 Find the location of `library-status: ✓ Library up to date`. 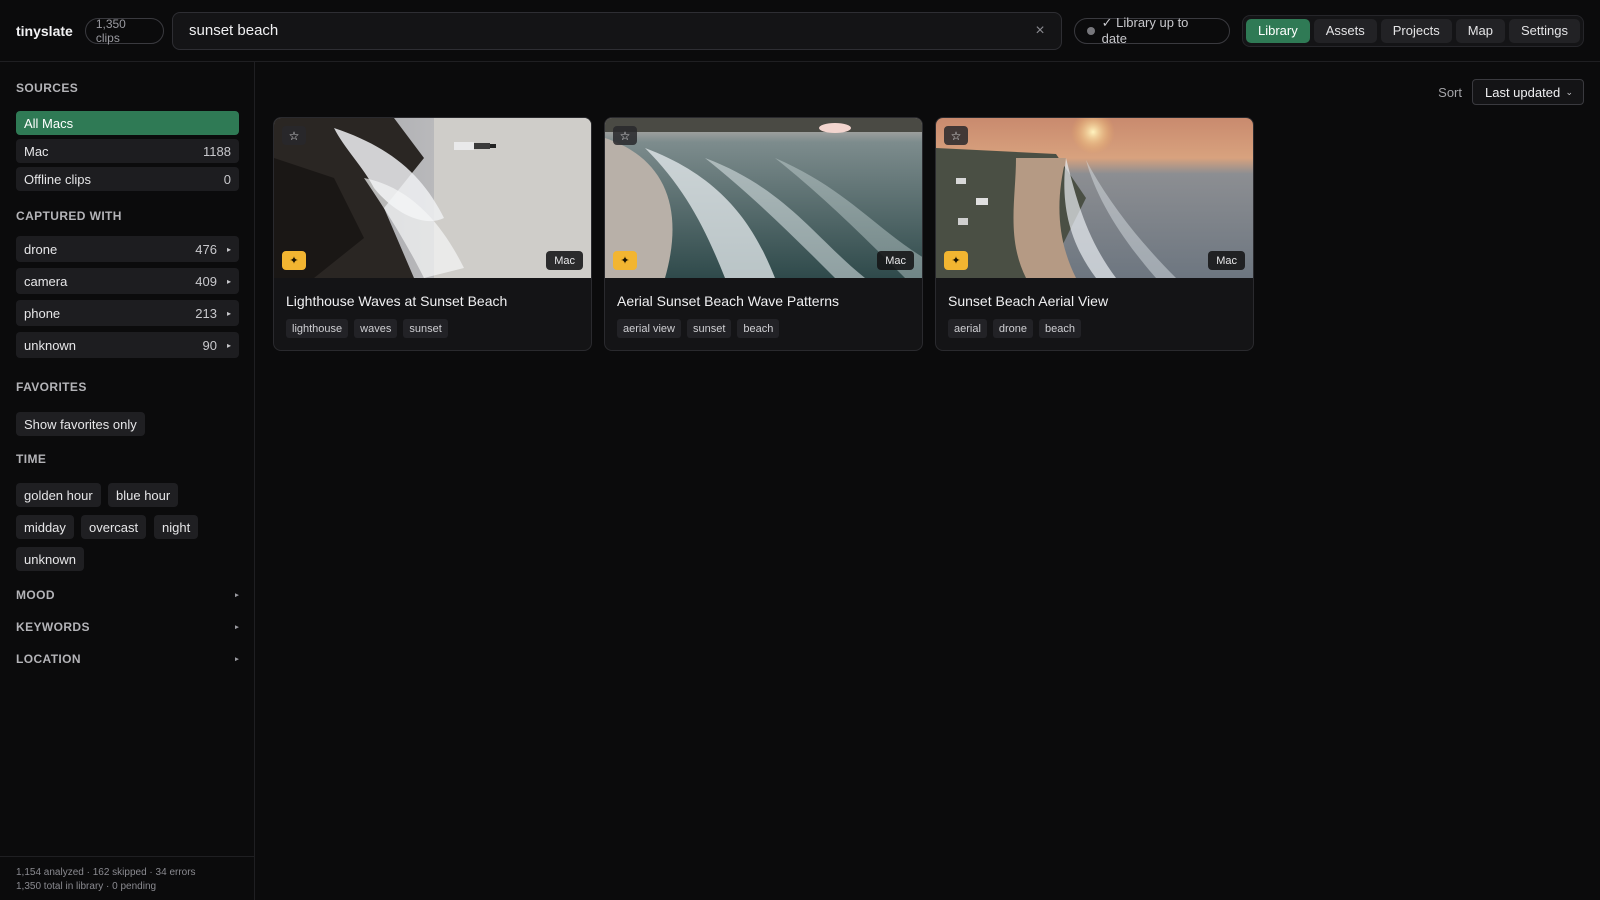

library-status: ✓ Library up to date is located at coordinates (1151, 30).